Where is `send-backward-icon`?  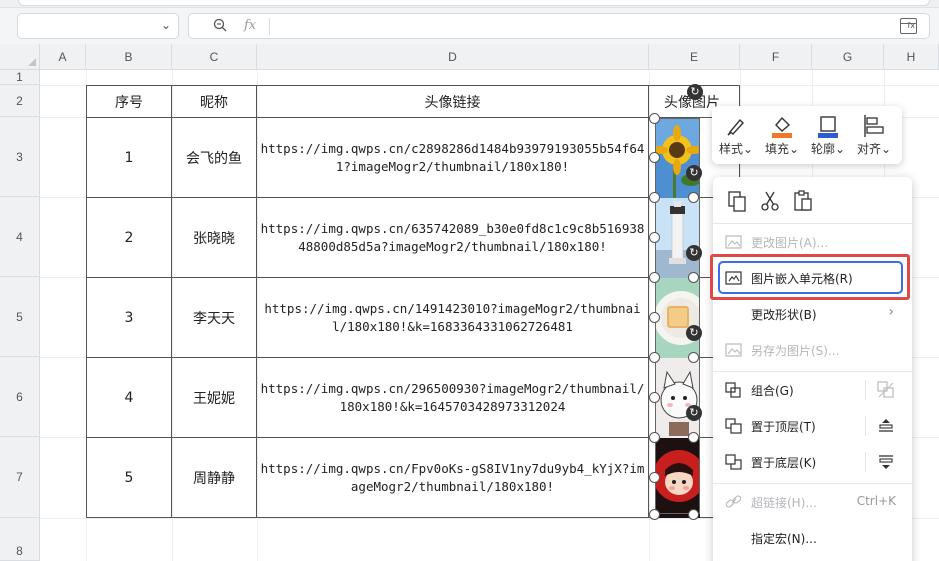 send-backward-icon is located at coordinates (886, 462).